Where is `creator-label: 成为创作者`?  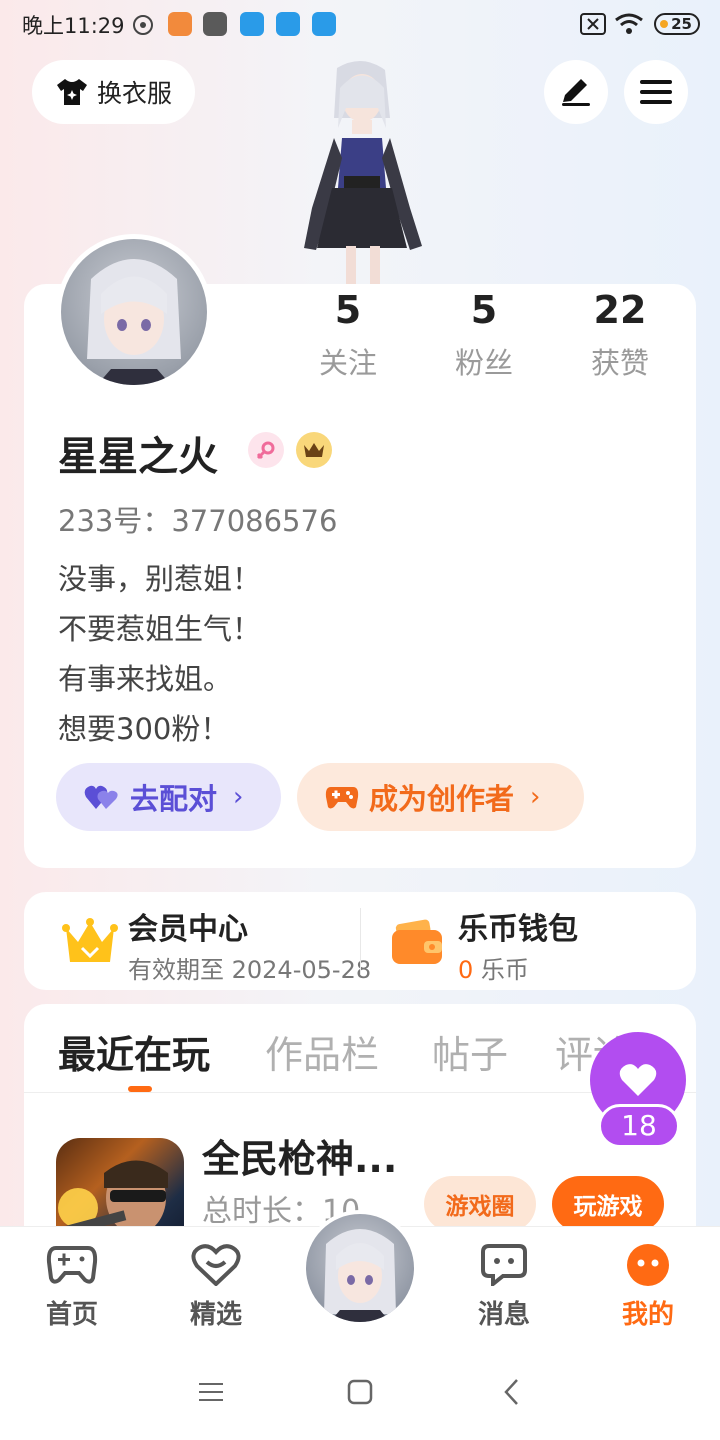
creator-label: 成为创作者 is located at coordinates (442, 799).